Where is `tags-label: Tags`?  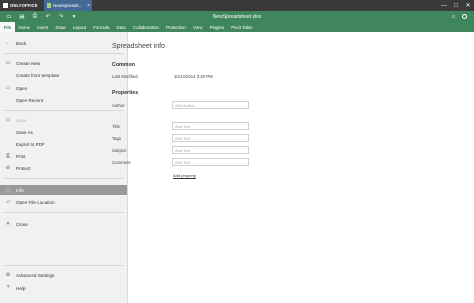
tags-label: Tags is located at coordinates (117, 138).